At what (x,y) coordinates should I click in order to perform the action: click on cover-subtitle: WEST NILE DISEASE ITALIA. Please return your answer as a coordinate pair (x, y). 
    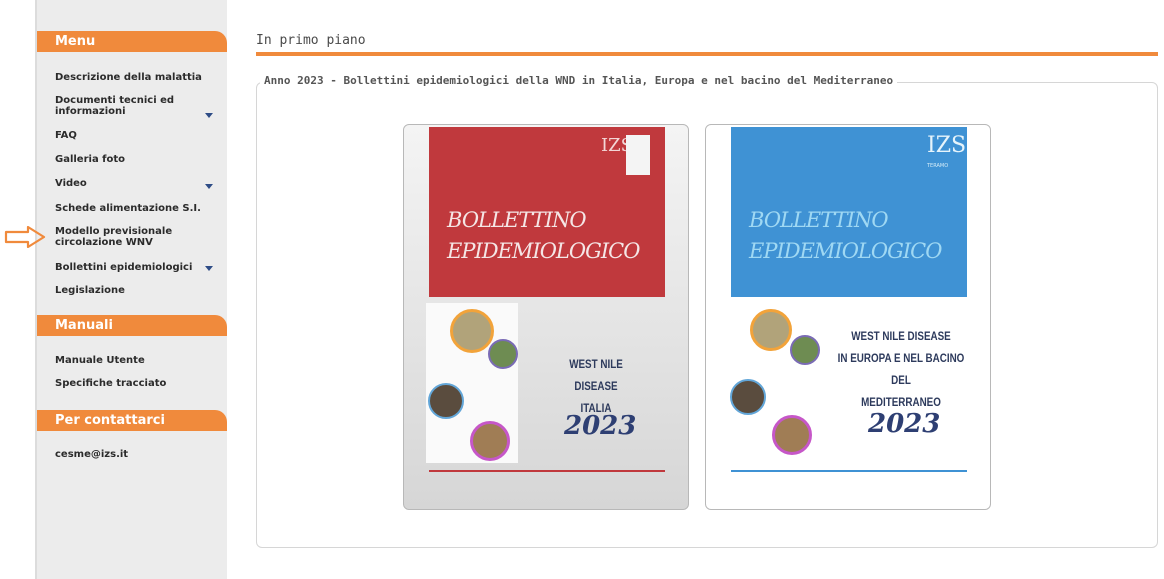
    Looking at the image, I should click on (596, 386).